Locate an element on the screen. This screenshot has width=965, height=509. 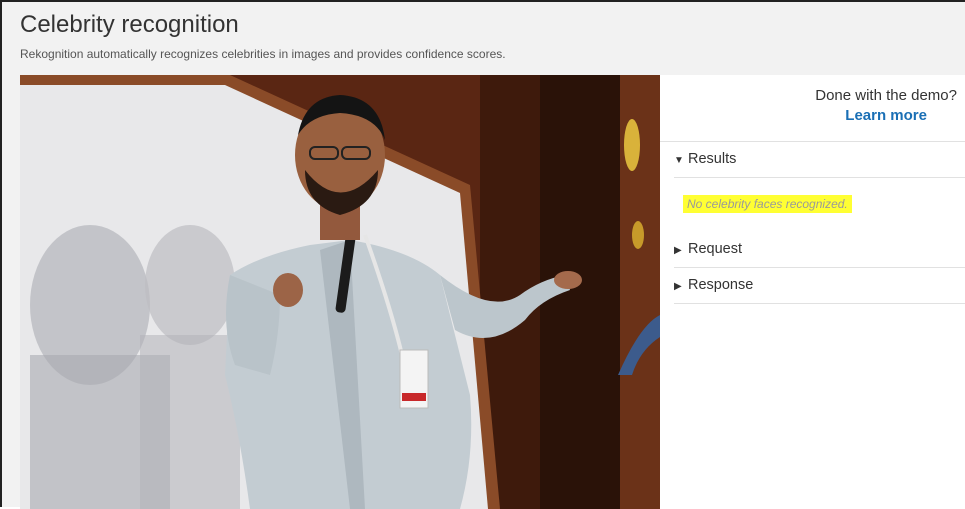
chevron-down-icon: ▼ is located at coordinates (679, 160).